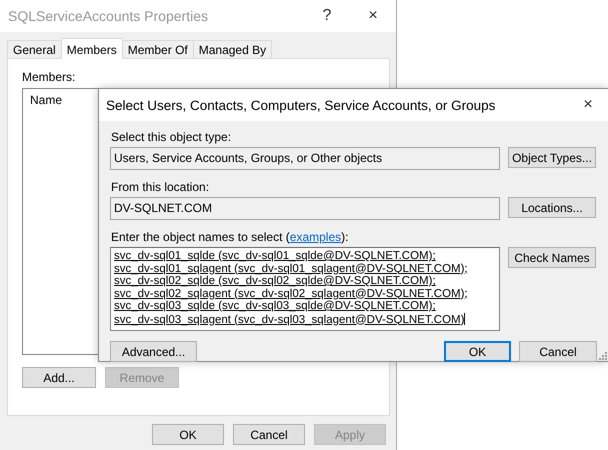 Image resolution: width=608 pixels, height=450 pixels. I want to click on tab: Managed By, so click(232, 49).